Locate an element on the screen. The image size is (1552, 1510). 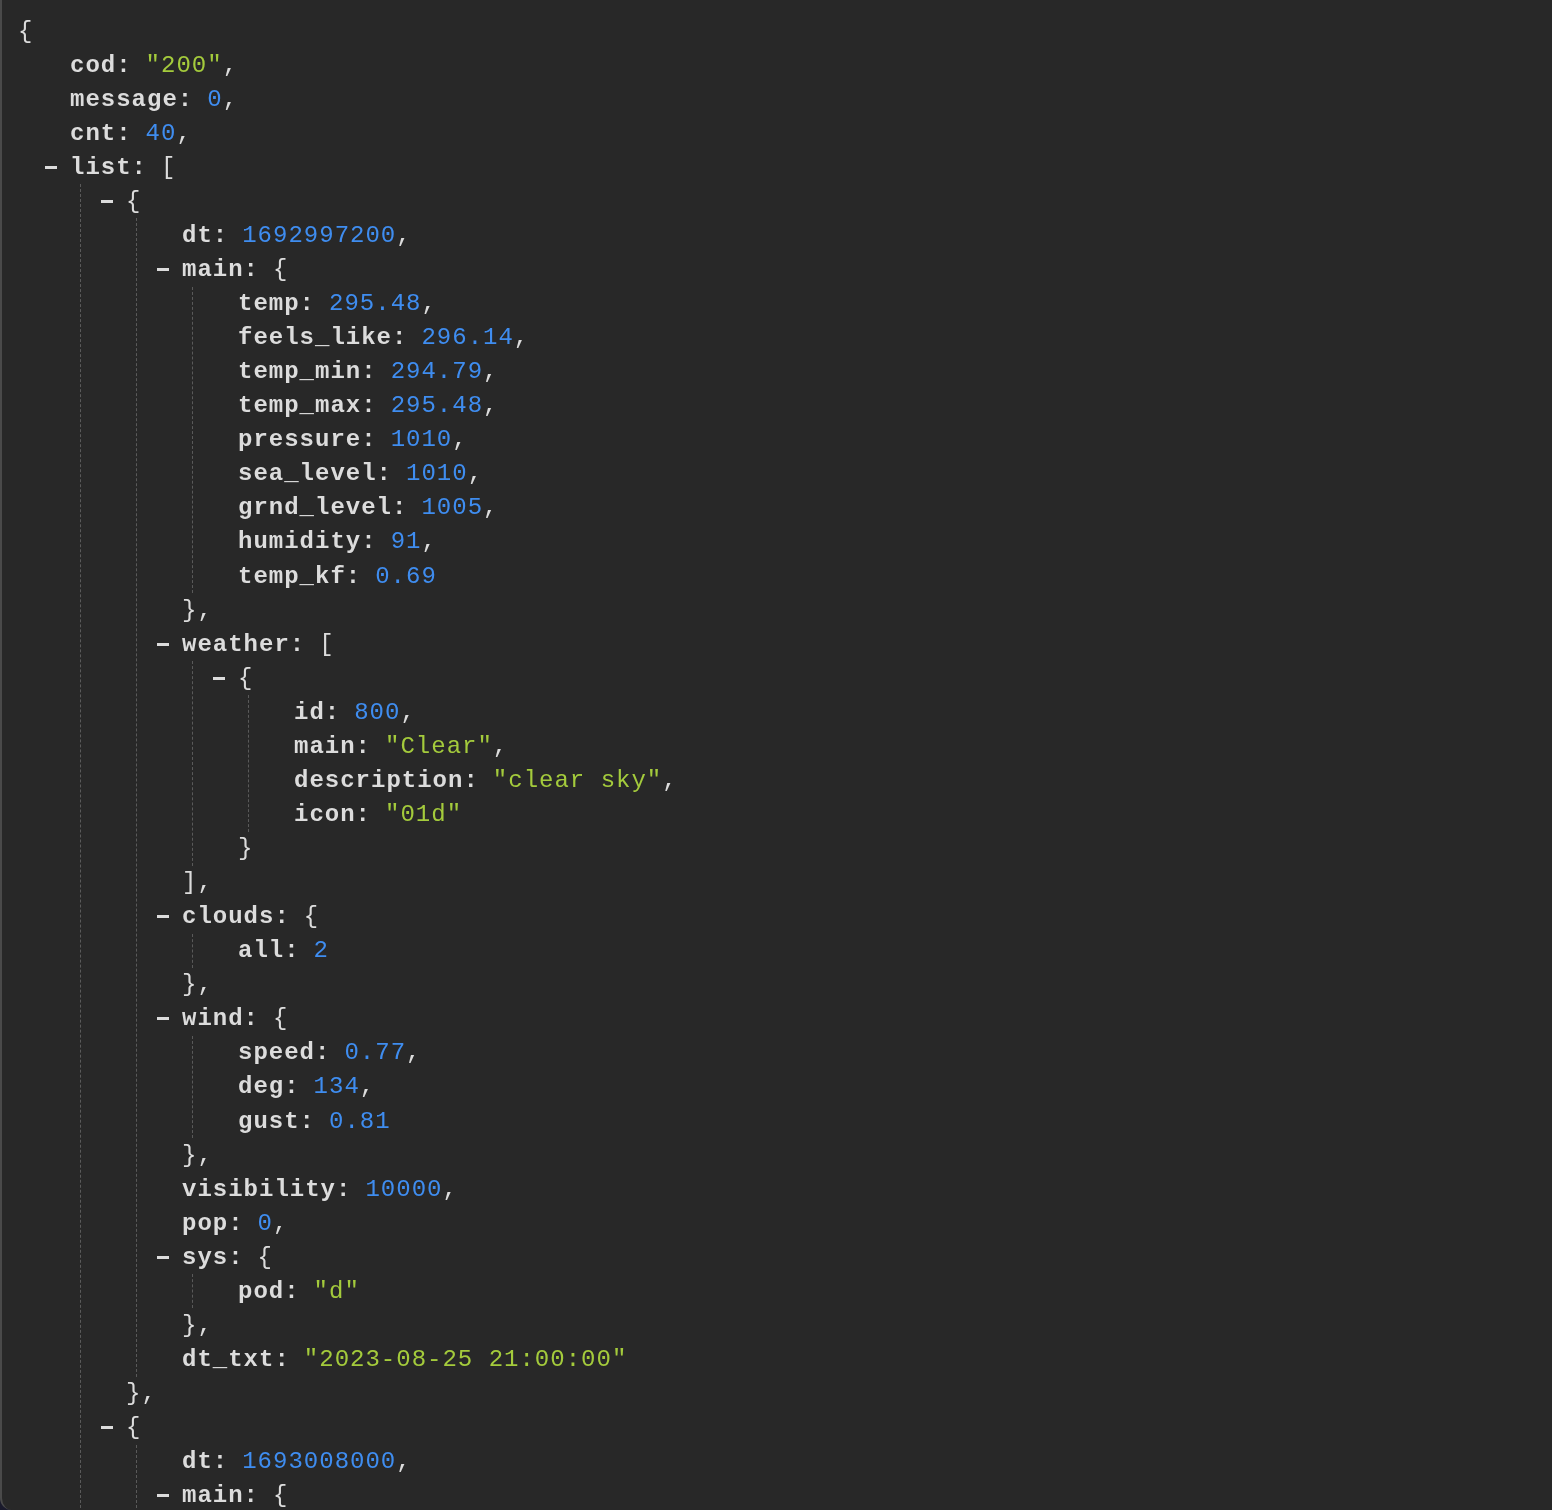
json-key: deg: is located at coordinates (269, 1087).